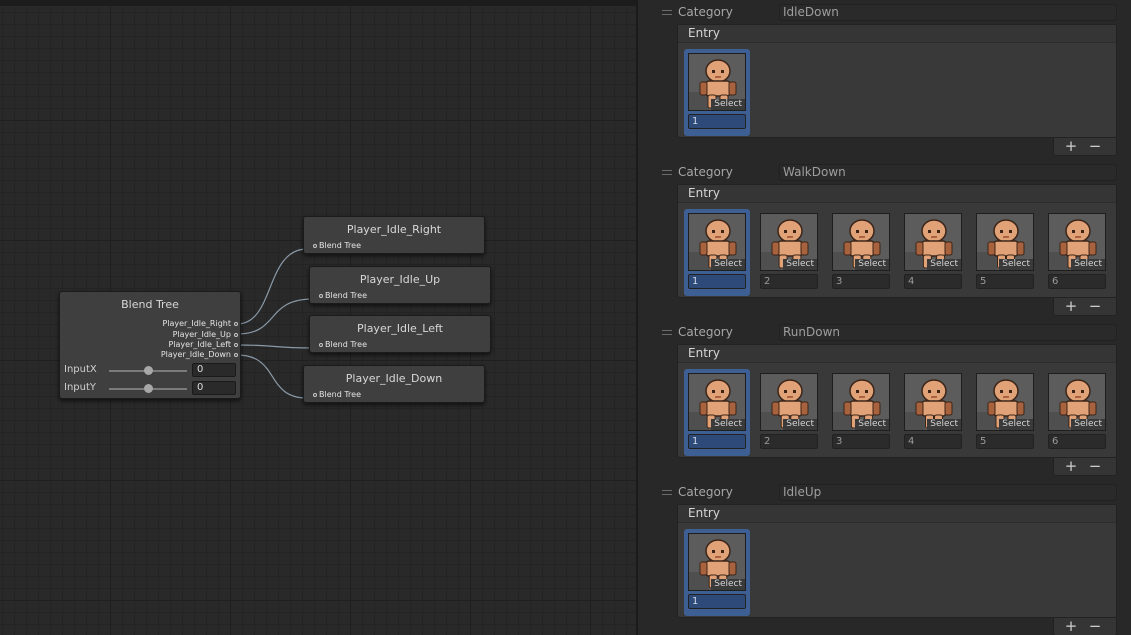 This screenshot has width=1131, height=635. I want to click on clip-node-idle-up: Player_Idle_Up Blend Tree, so click(400, 285).